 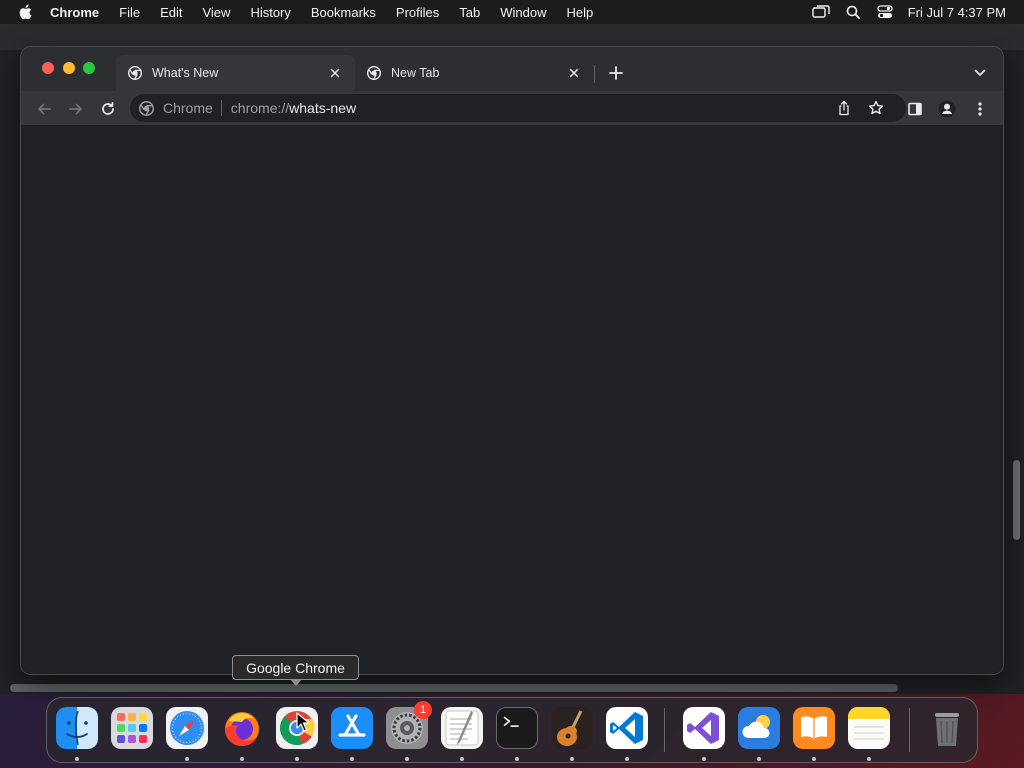 What do you see at coordinates (147, 108) in the screenshot?
I see `chrome-site-info-icon` at bounding box center [147, 108].